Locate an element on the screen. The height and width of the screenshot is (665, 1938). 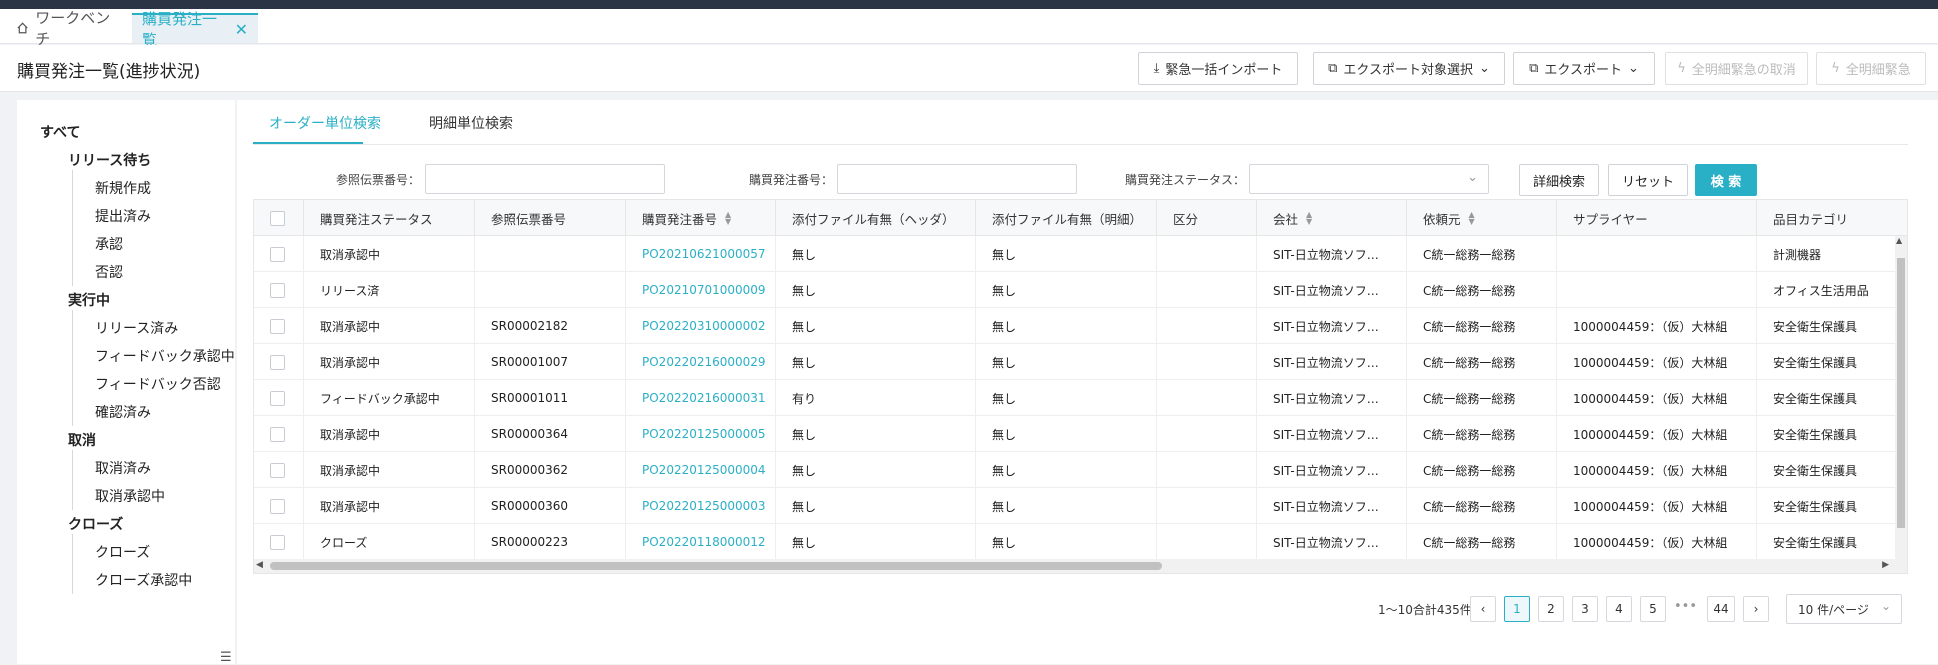
scroll-up-icon: ▲ is located at coordinates (1899, 240).